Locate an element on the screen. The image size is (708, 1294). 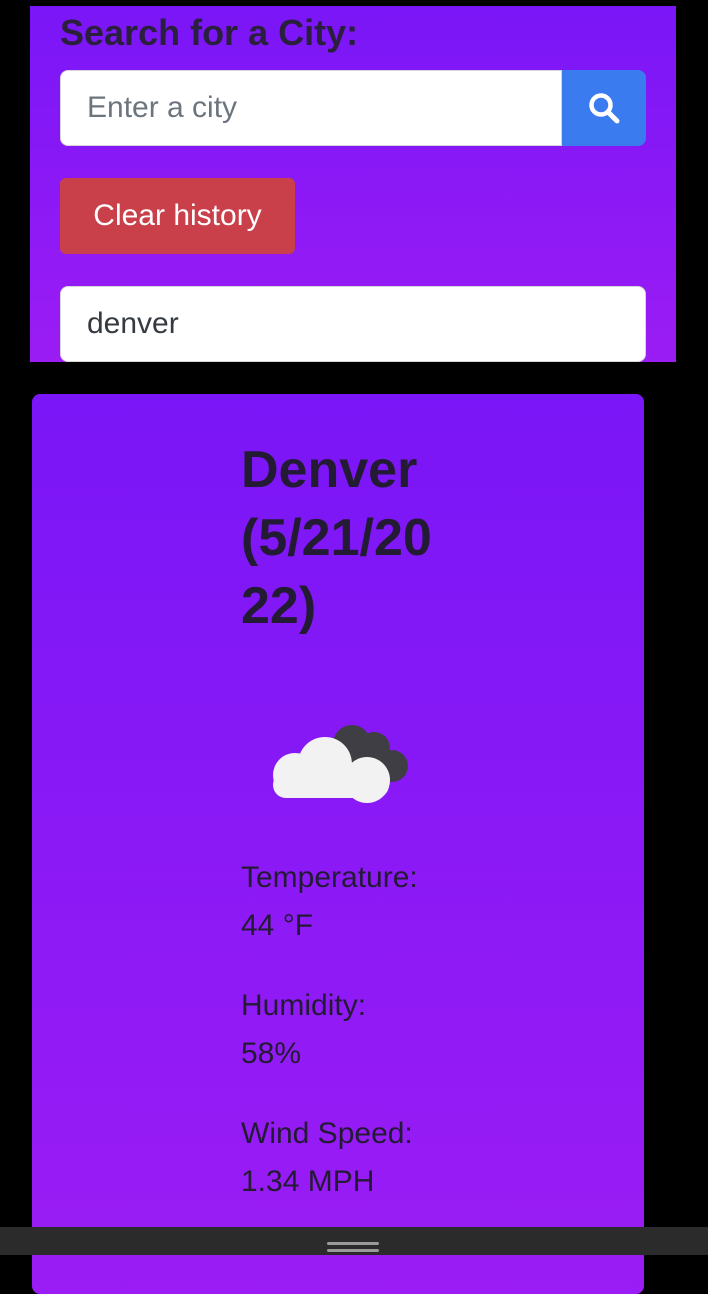
humidity-label: Humidity: is located at coordinates (304, 1005).